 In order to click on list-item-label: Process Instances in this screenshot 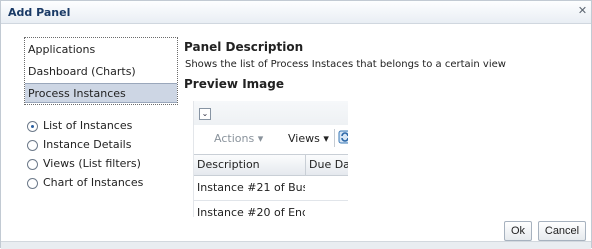, I will do `click(77, 93)`.